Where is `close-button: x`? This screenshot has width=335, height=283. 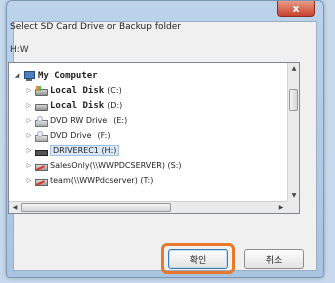 close-button: x is located at coordinates (296, 9).